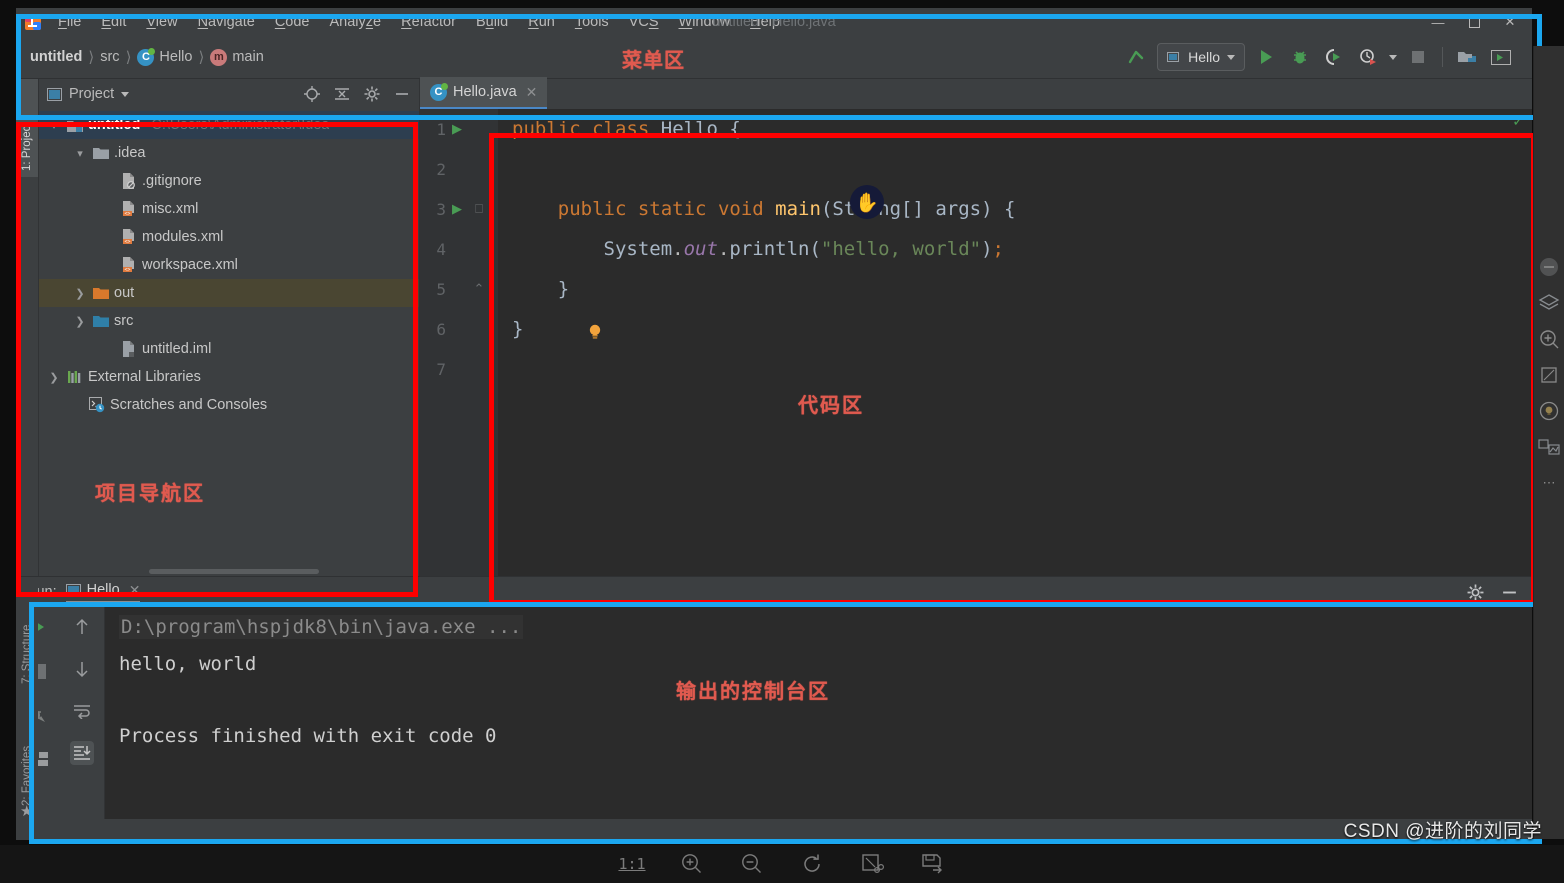 This screenshot has width=1564, height=883. What do you see at coordinates (479, 209) in the screenshot?
I see `fold-start-icon: ⎕` at bounding box center [479, 209].